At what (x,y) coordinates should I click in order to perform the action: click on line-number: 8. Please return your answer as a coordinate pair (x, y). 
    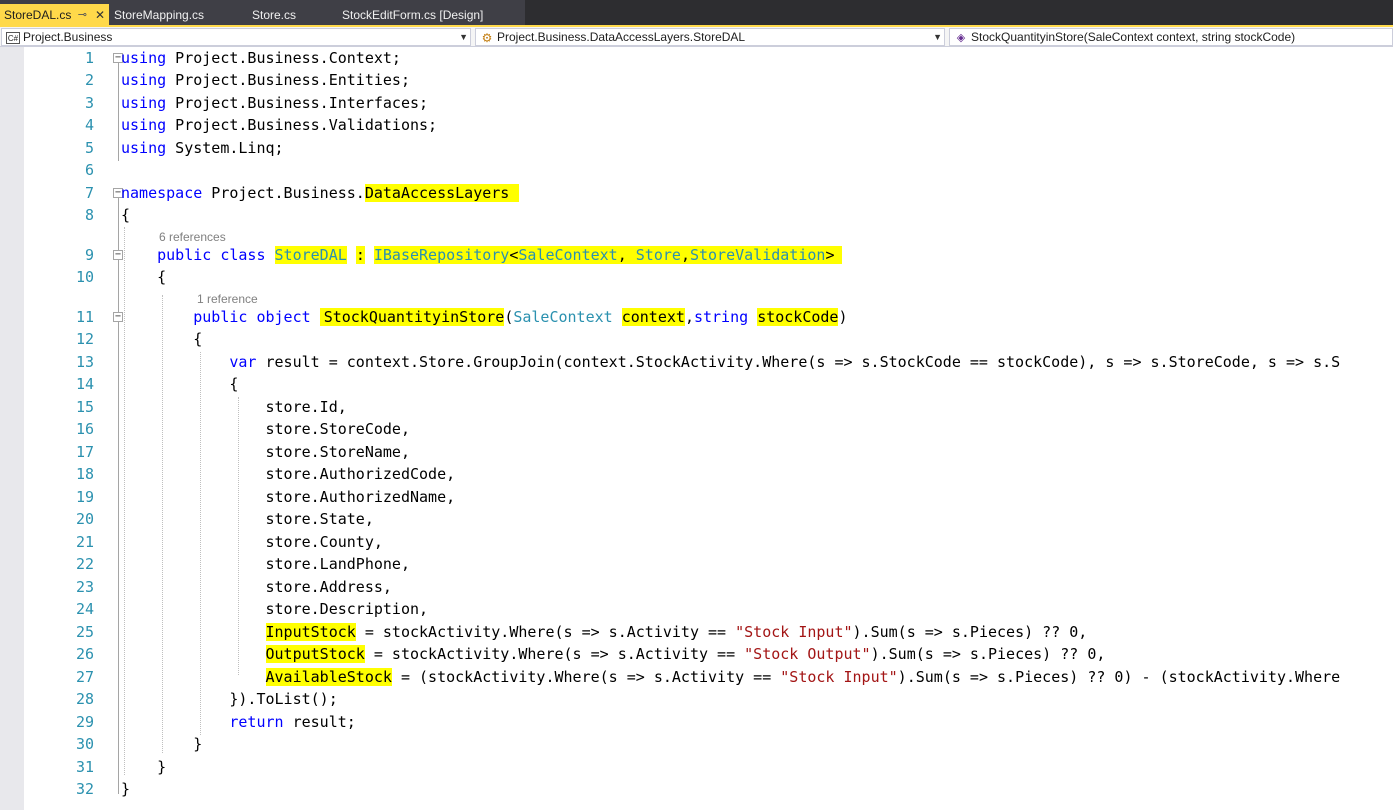
    Looking at the image, I should click on (89, 215).